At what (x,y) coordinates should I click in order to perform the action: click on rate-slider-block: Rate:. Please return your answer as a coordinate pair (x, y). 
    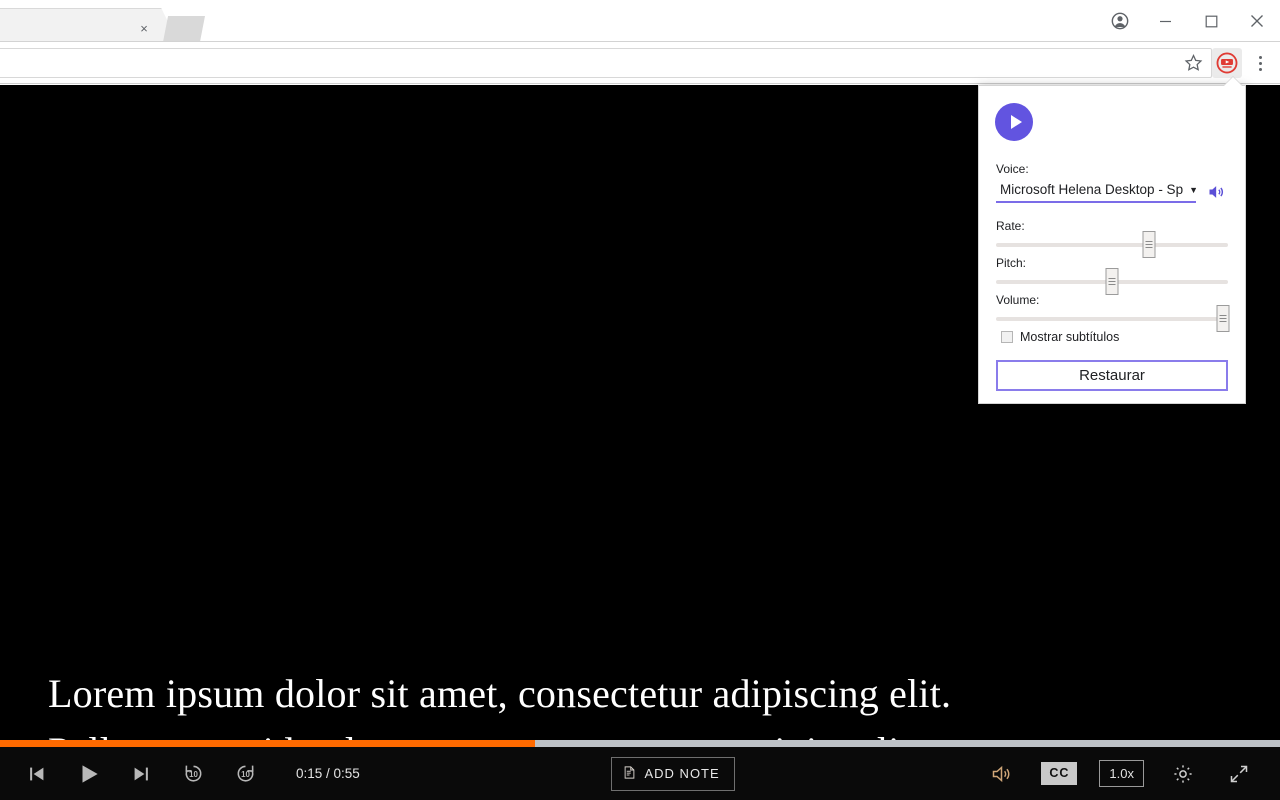
    Looking at the image, I should click on (1112, 238).